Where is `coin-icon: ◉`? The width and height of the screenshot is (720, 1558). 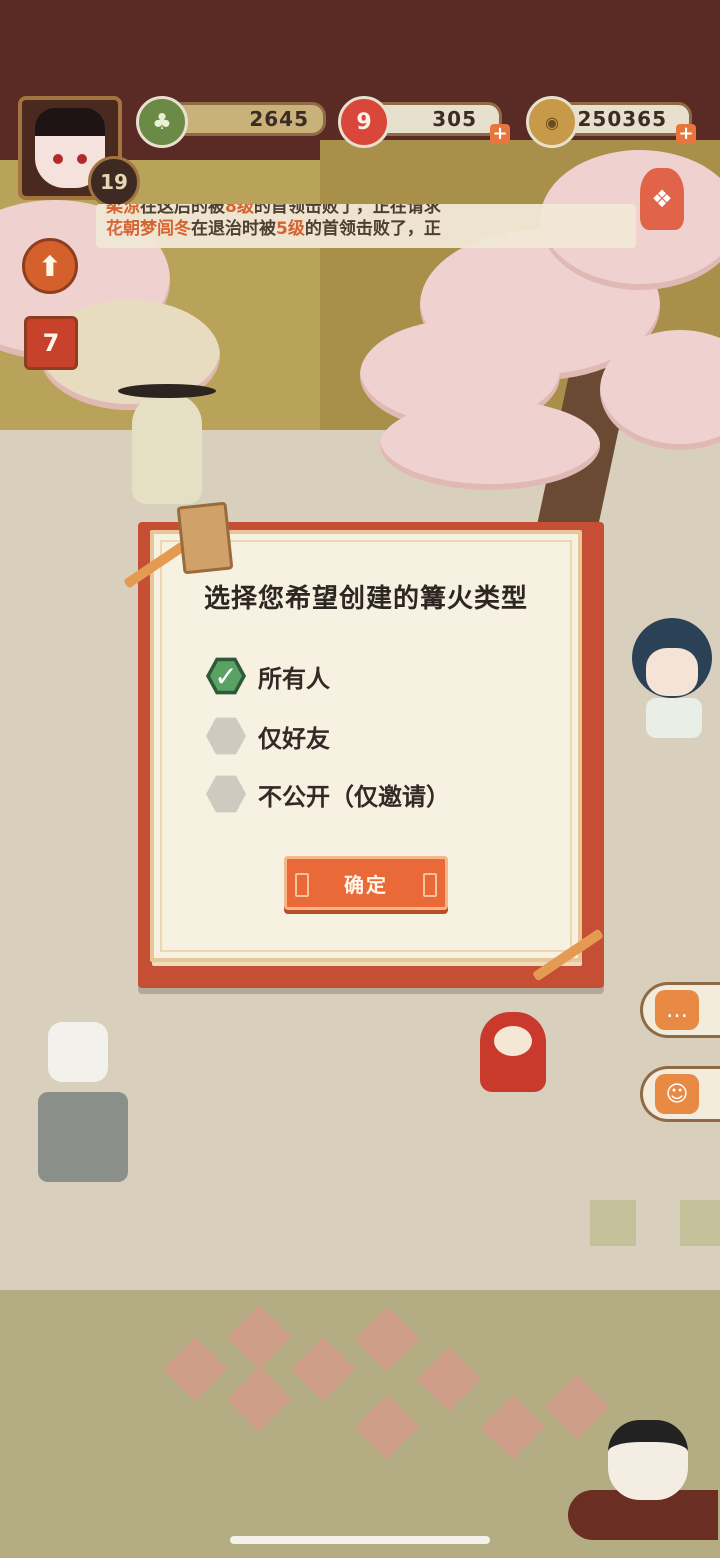 coin-icon: ◉ is located at coordinates (552, 122).